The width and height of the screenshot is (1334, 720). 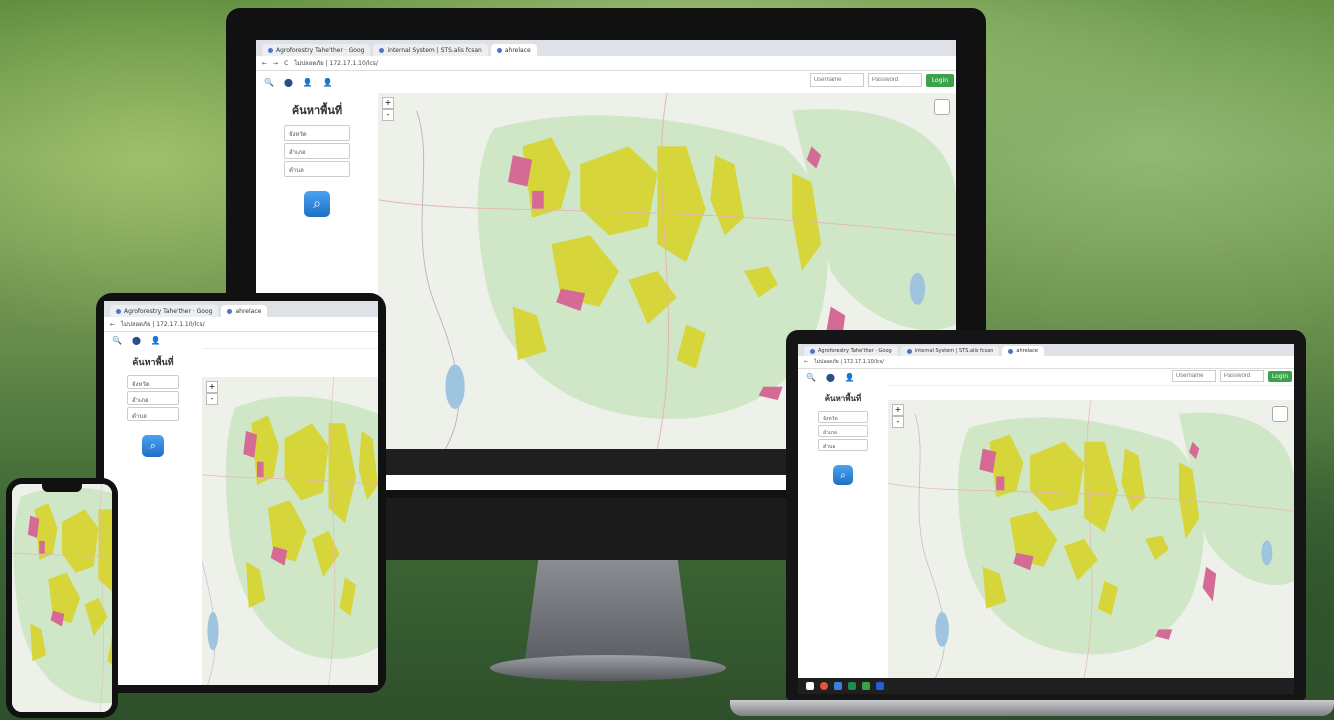 What do you see at coordinates (880, 686) in the screenshot?
I see `word-icon` at bounding box center [880, 686].